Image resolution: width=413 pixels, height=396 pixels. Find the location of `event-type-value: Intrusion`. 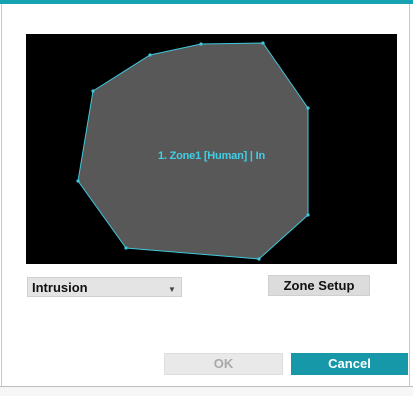

event-type-value: Intrusion is located at coordinates (60, 287).